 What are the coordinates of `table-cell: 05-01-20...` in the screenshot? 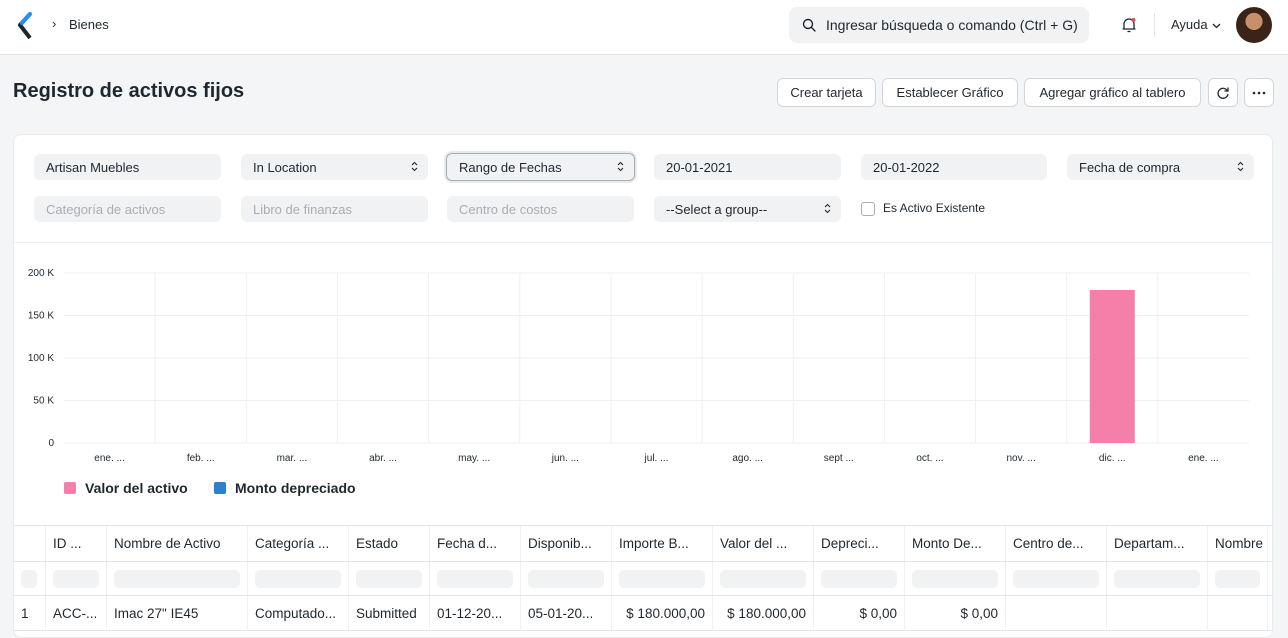 It's located at (566, 613).